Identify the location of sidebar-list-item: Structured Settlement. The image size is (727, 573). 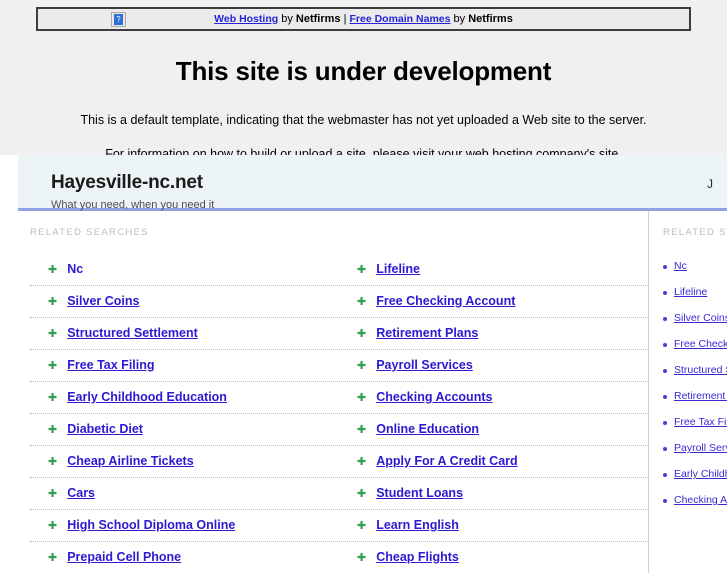
(695, 370).